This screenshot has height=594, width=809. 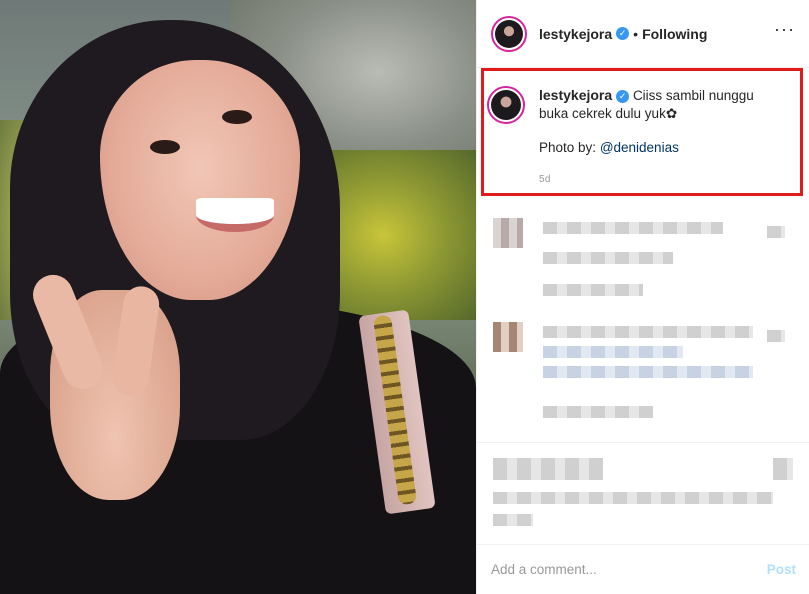 What do you see at coordinates (548, 469) in the screenshot?
I see `actions-pixelated` at bounding box center [548, 469].